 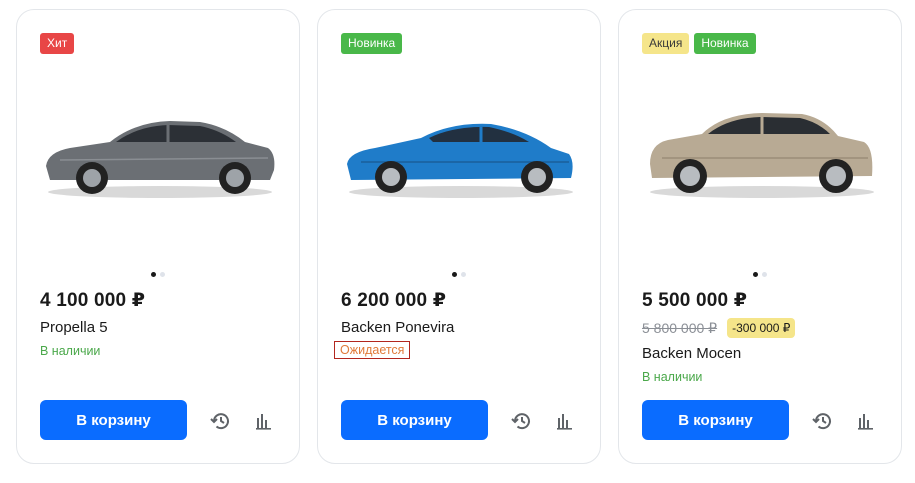 What do you see at coordinates (680, 327) in the screenshot?
I see `old-price: 5 800 000 ₽` at bounding box center [680, 327].